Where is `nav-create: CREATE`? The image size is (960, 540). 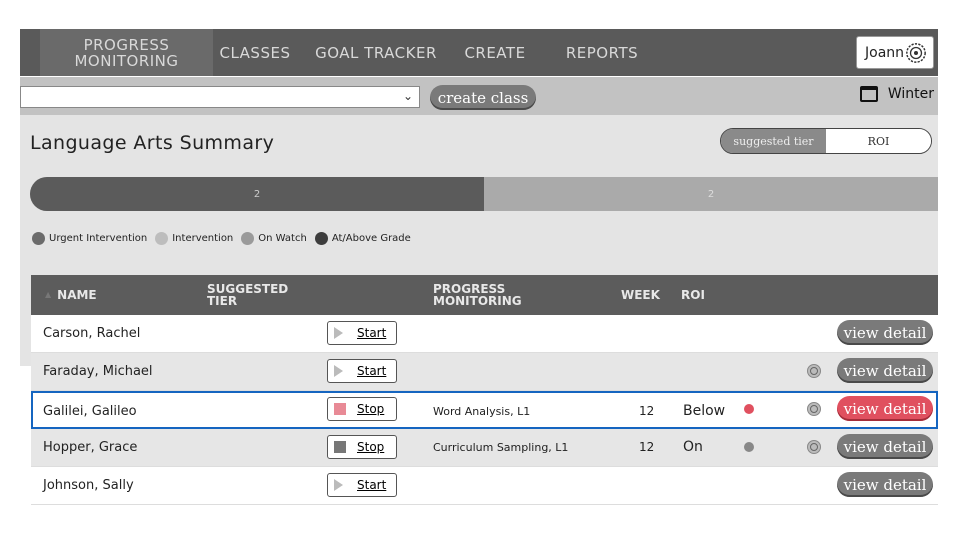 nav-create: CREATE is located at coordinates (495, 52).